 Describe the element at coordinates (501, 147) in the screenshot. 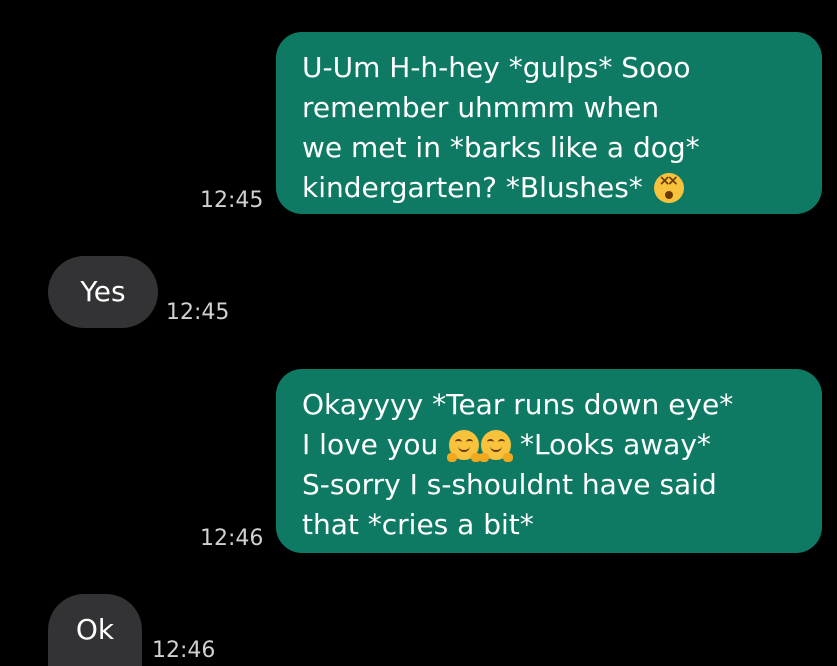

I see `message-text-line: we met in *barks like a dog*` at that location.